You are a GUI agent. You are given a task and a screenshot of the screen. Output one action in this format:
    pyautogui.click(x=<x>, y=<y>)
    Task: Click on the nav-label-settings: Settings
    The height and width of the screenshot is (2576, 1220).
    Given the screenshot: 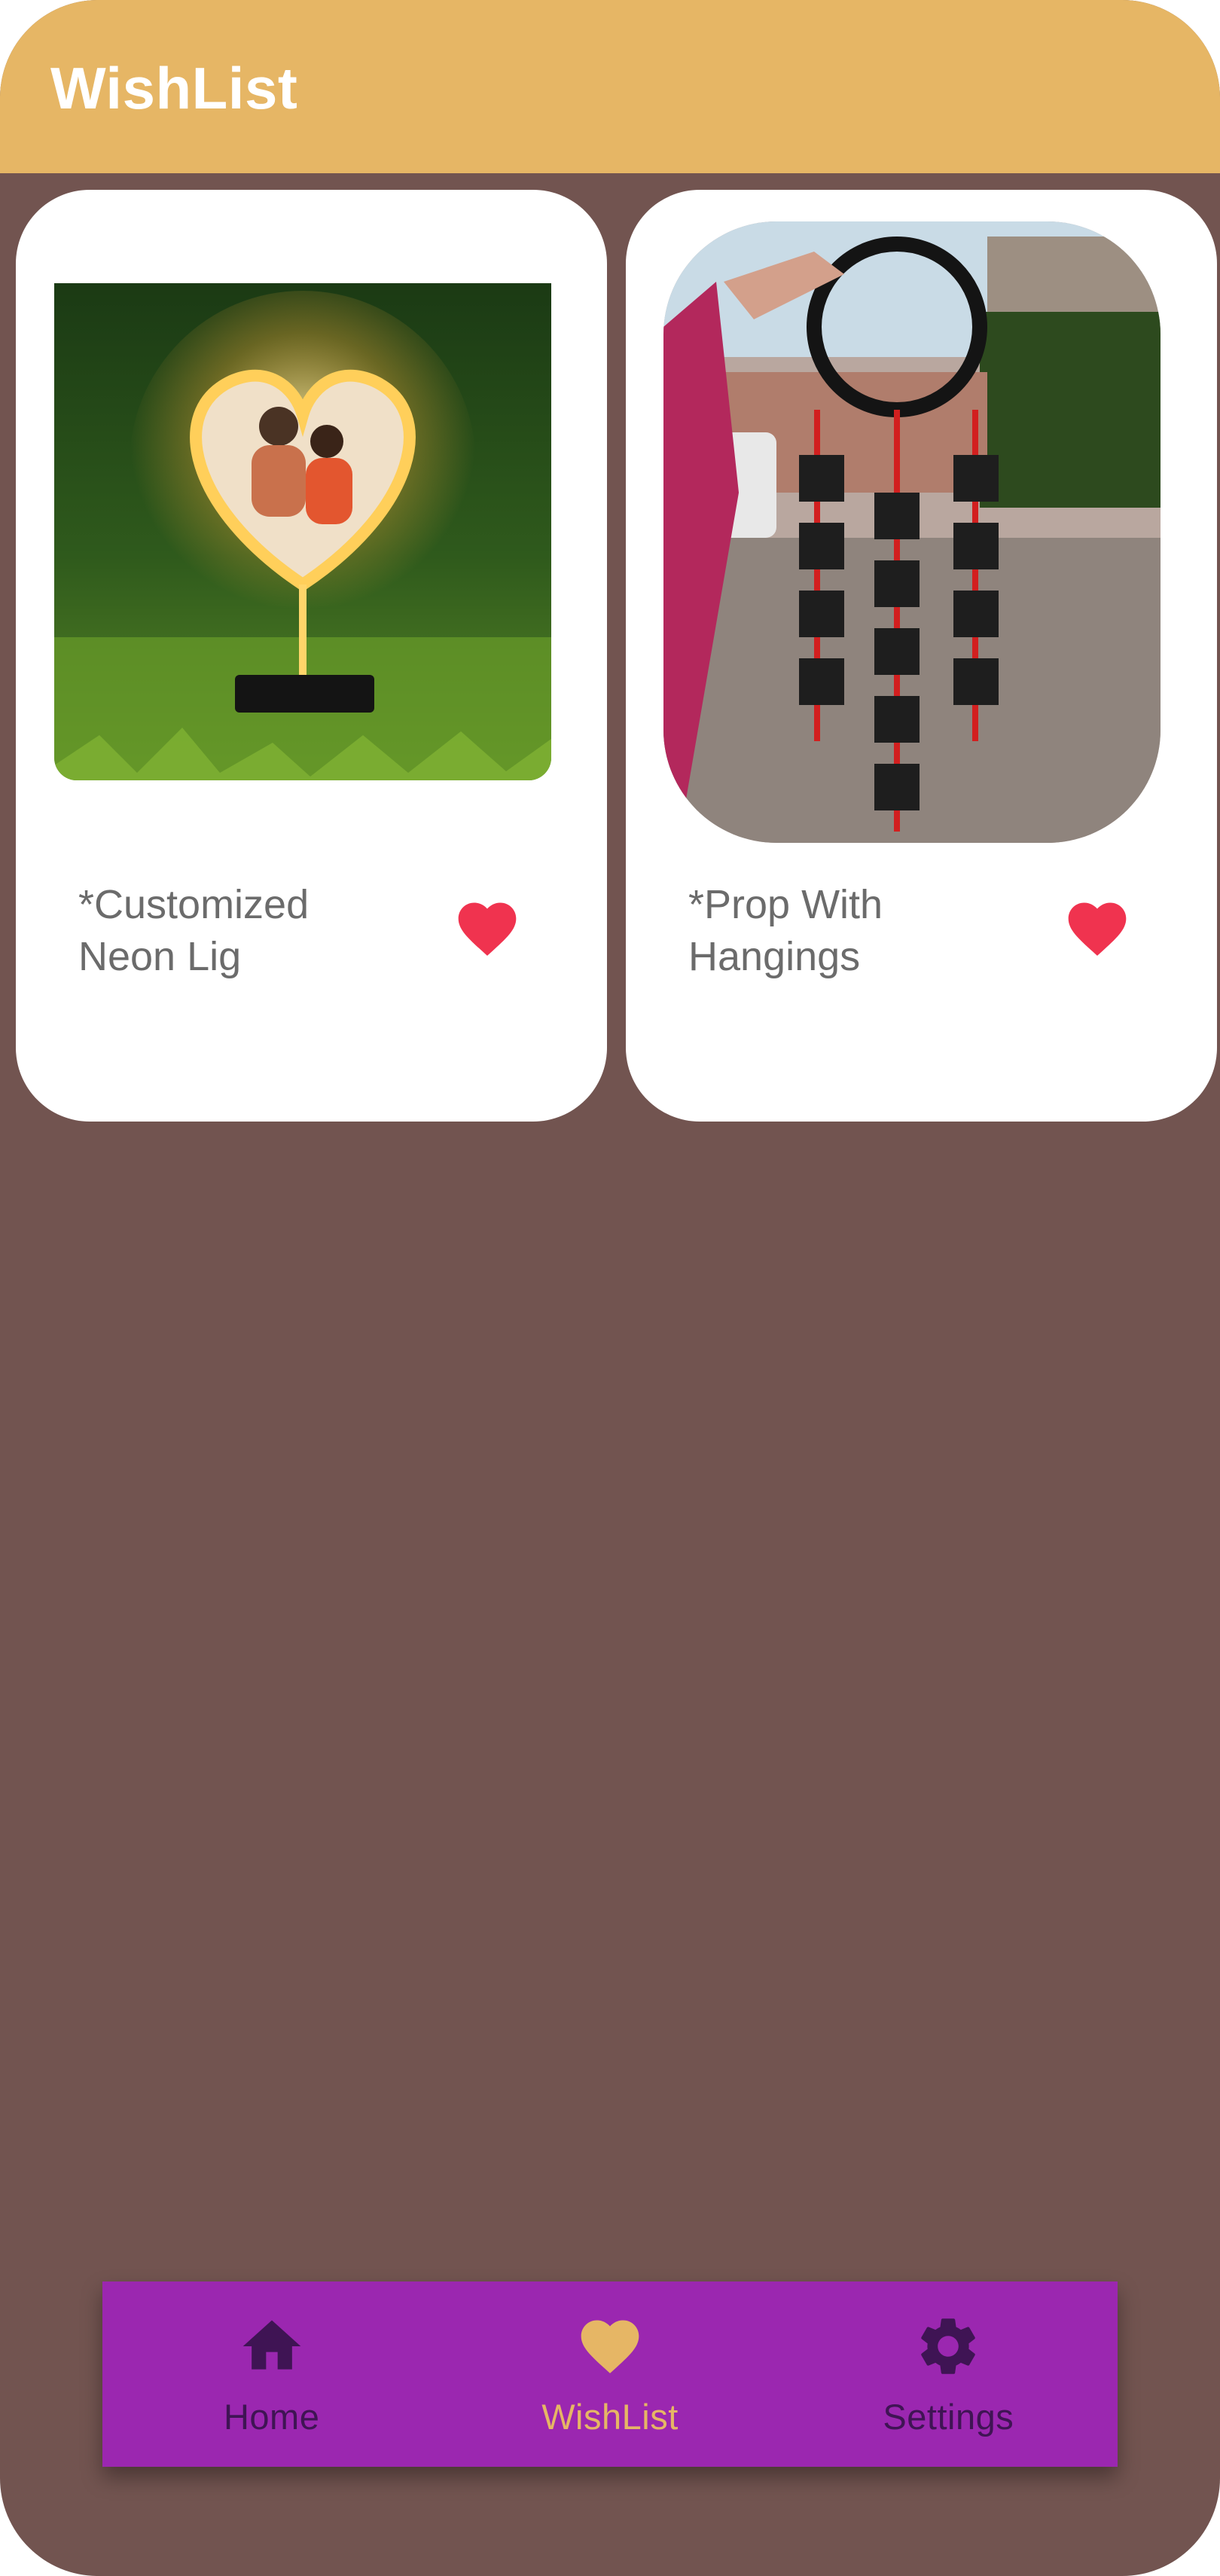 What is the action you would take?
    pyautogui.click(x=948, y=2417)
    